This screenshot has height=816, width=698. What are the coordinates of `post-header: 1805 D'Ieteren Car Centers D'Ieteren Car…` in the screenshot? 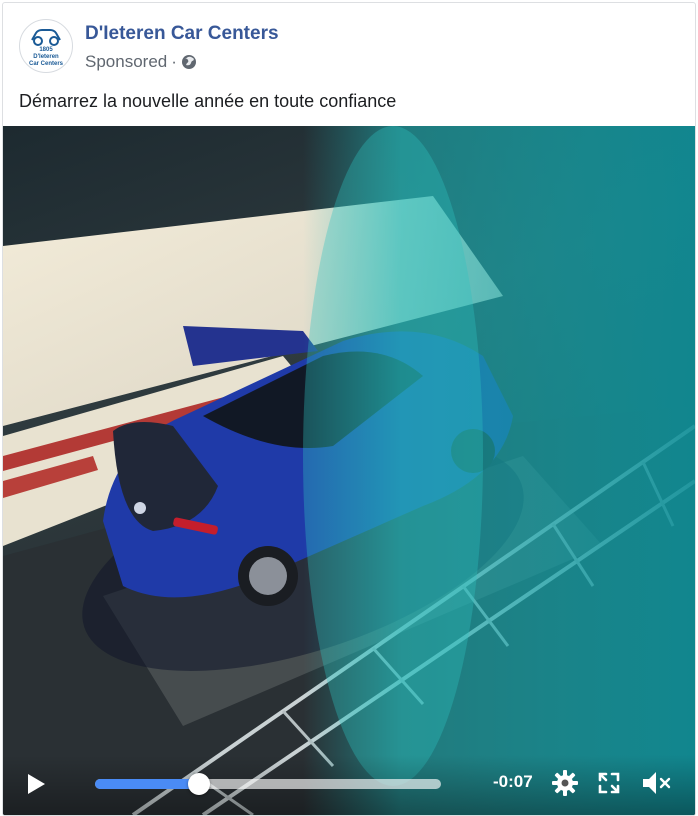 It's located at (349, 47).